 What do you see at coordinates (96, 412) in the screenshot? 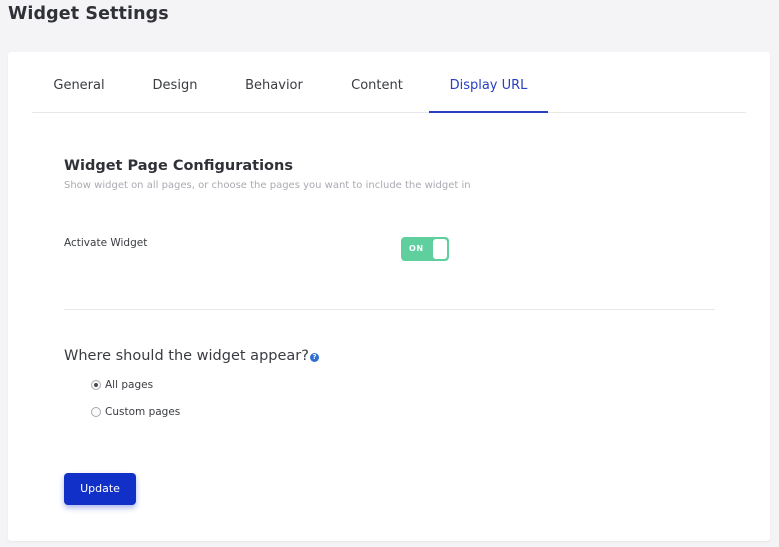
I see `radio-button-unchecked` at bounding box center [96, 412].